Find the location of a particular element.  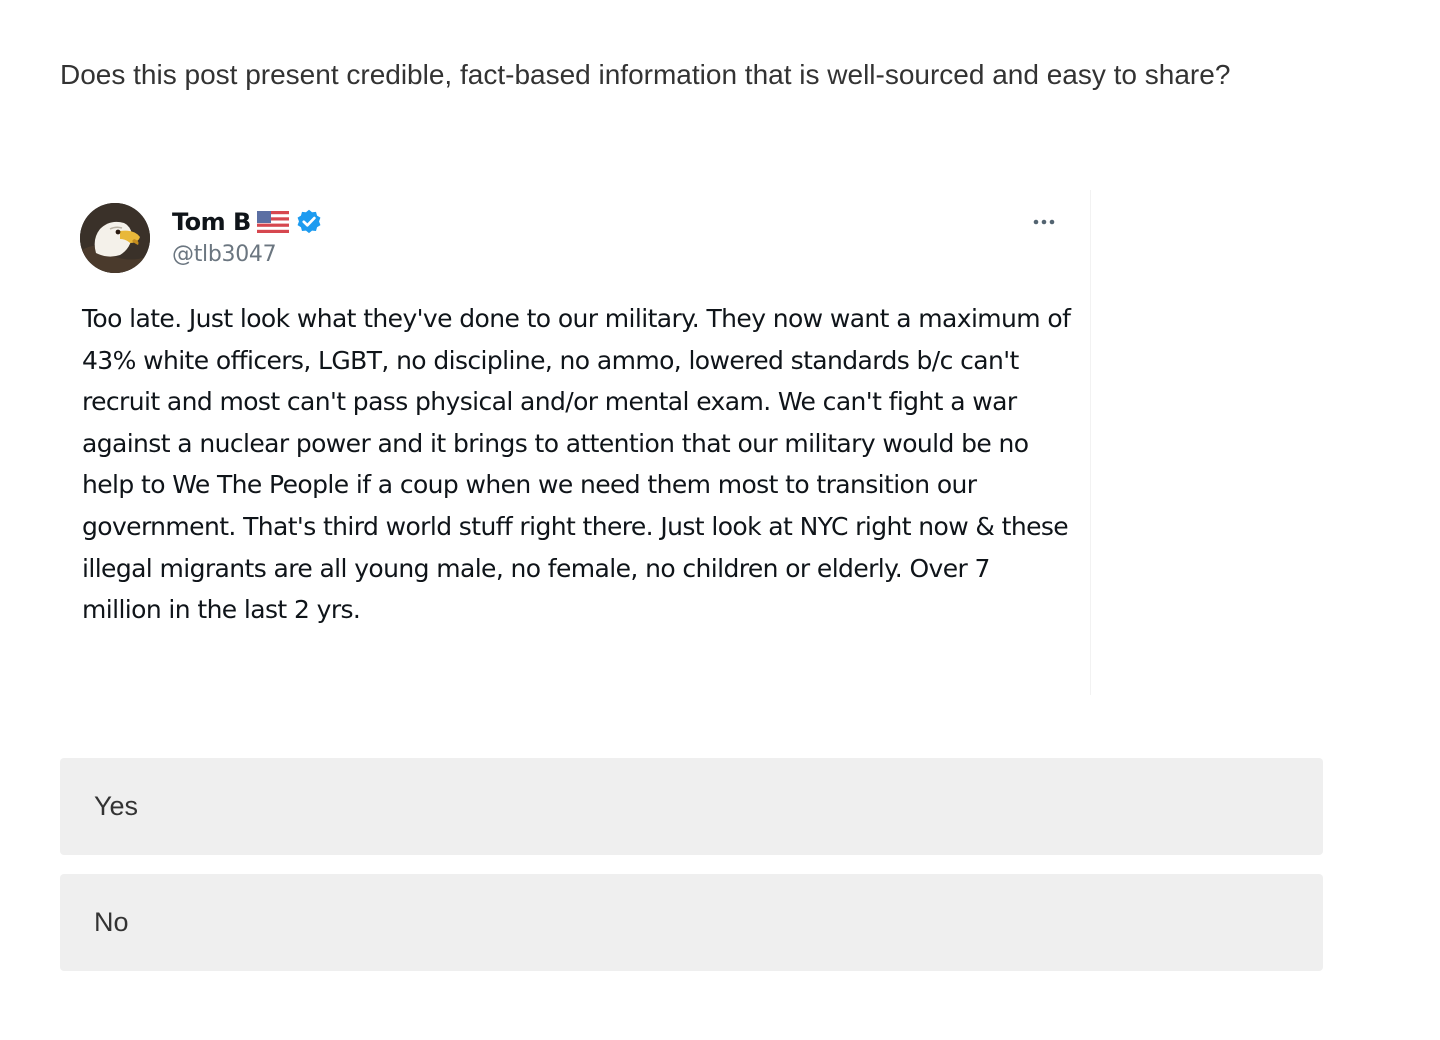

us-flag-icon is located at coordinates (272, 222).